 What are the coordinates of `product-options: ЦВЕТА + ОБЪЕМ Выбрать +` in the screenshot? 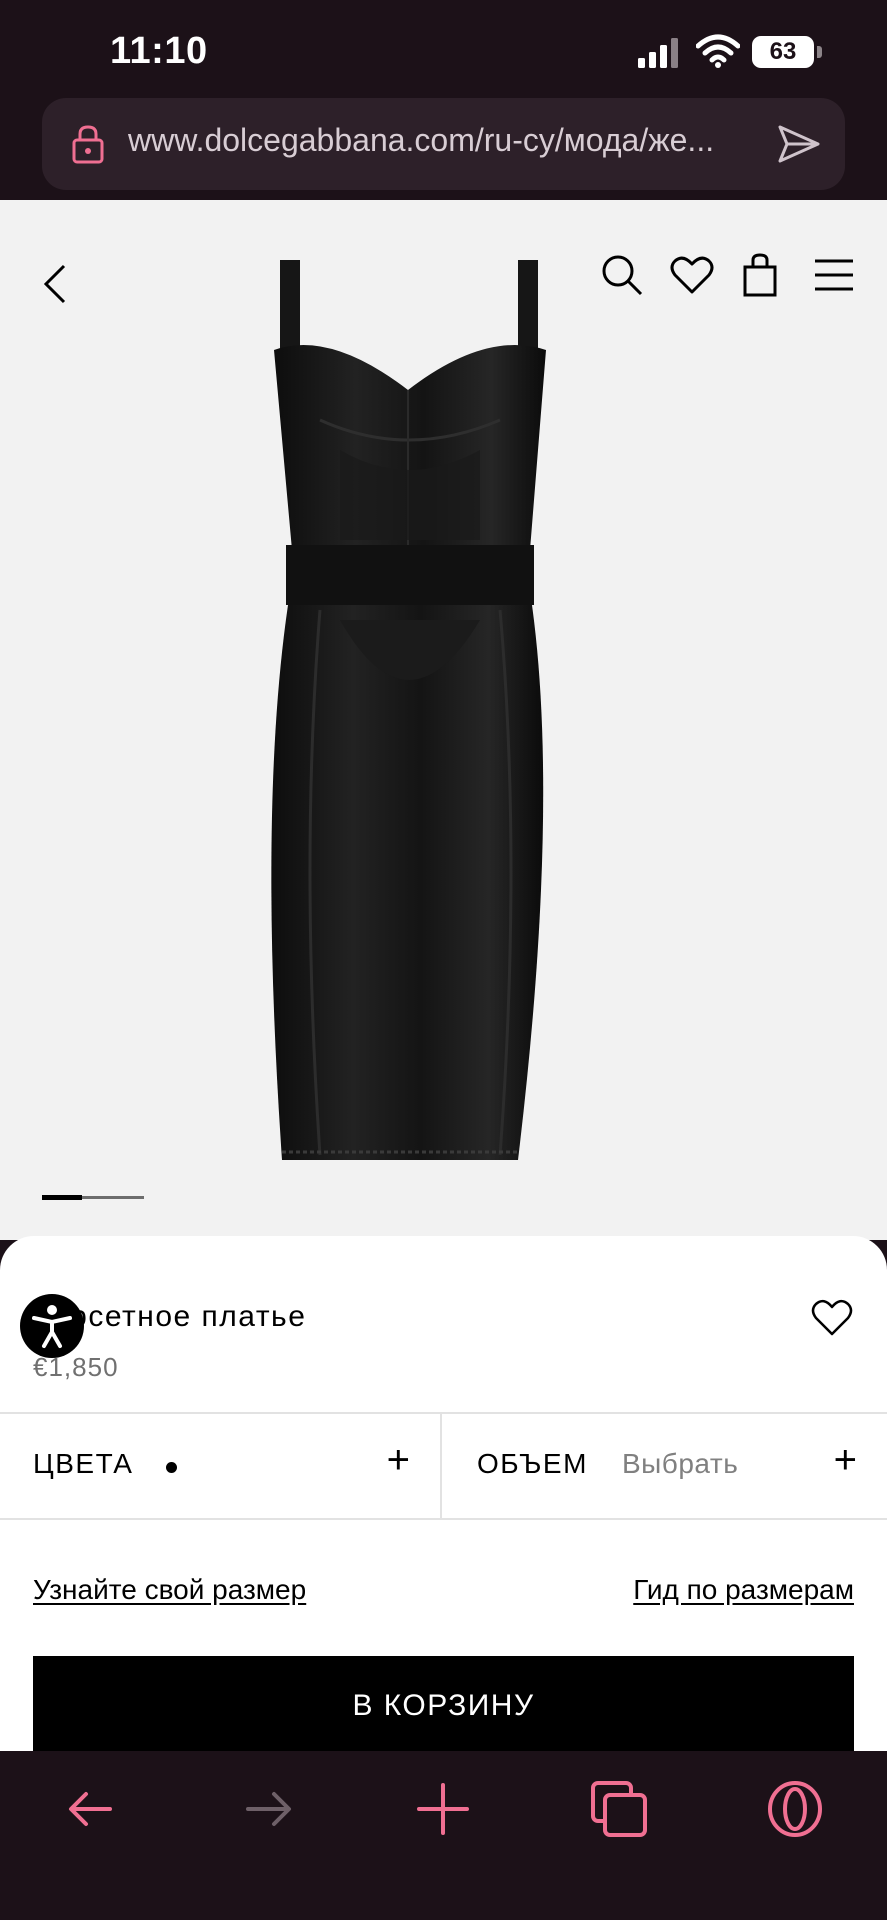 It's located at (443, 1466).